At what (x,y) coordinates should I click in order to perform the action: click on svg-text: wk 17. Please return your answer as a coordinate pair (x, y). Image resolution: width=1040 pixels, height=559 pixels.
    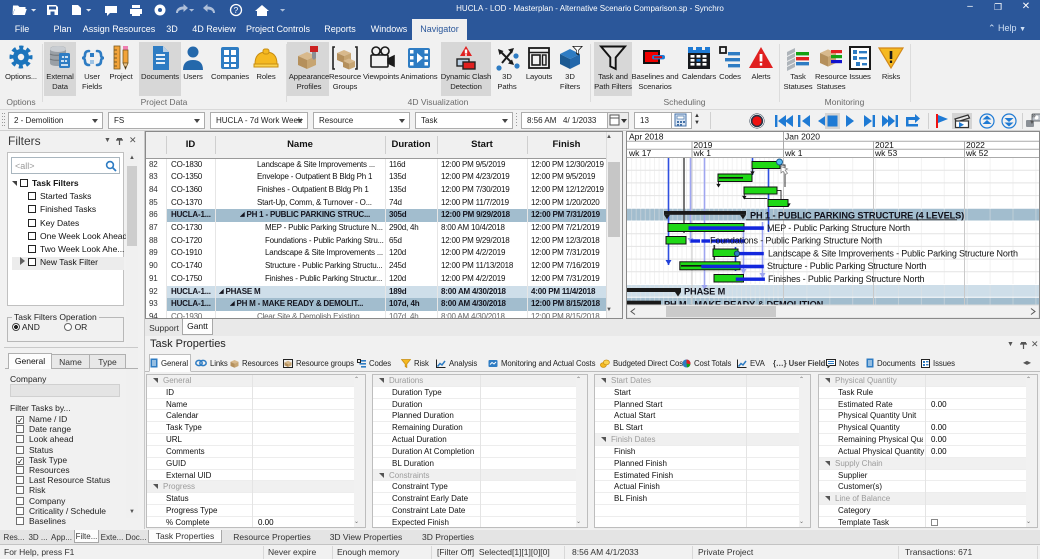
    Looking at the image, I should click on (639, 153).